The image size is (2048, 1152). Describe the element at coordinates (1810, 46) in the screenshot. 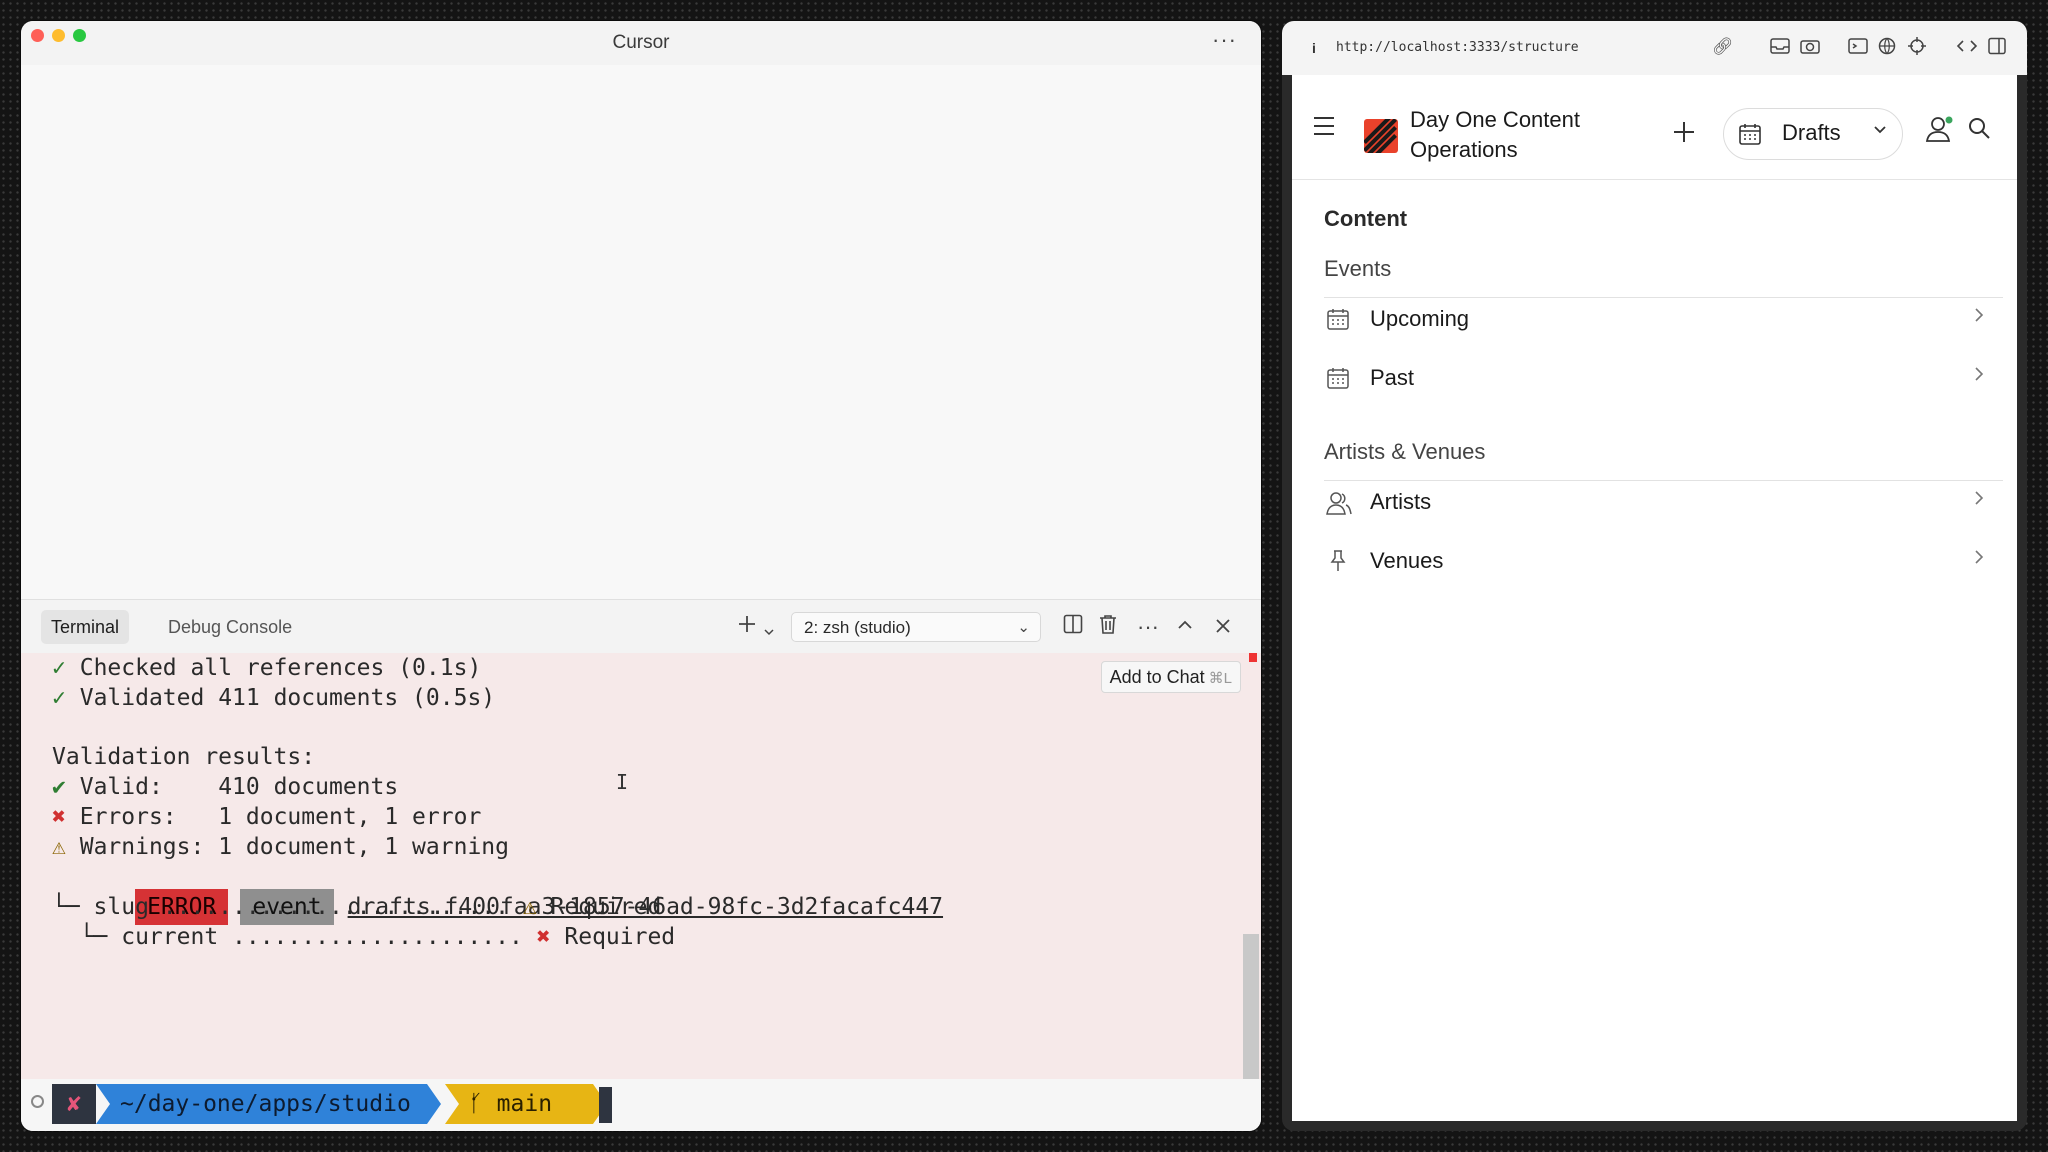

I see `camera-icon` at that location.